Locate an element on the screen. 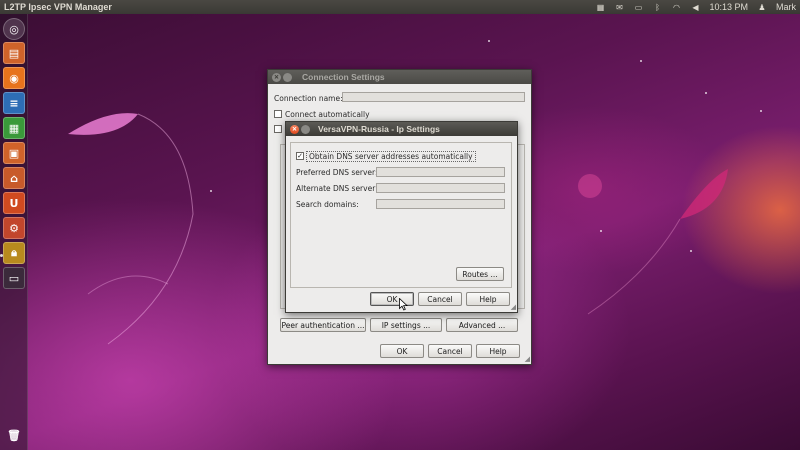 The width and height of the screenshot is (800, 450). preferred-dns-field is located at coordinates (440, 172).